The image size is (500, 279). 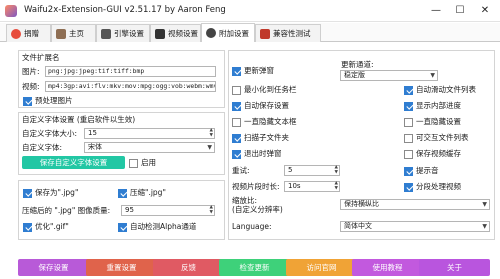 I want to click on checkbox-label: 显示内部进度, so click(x=438, y=105).